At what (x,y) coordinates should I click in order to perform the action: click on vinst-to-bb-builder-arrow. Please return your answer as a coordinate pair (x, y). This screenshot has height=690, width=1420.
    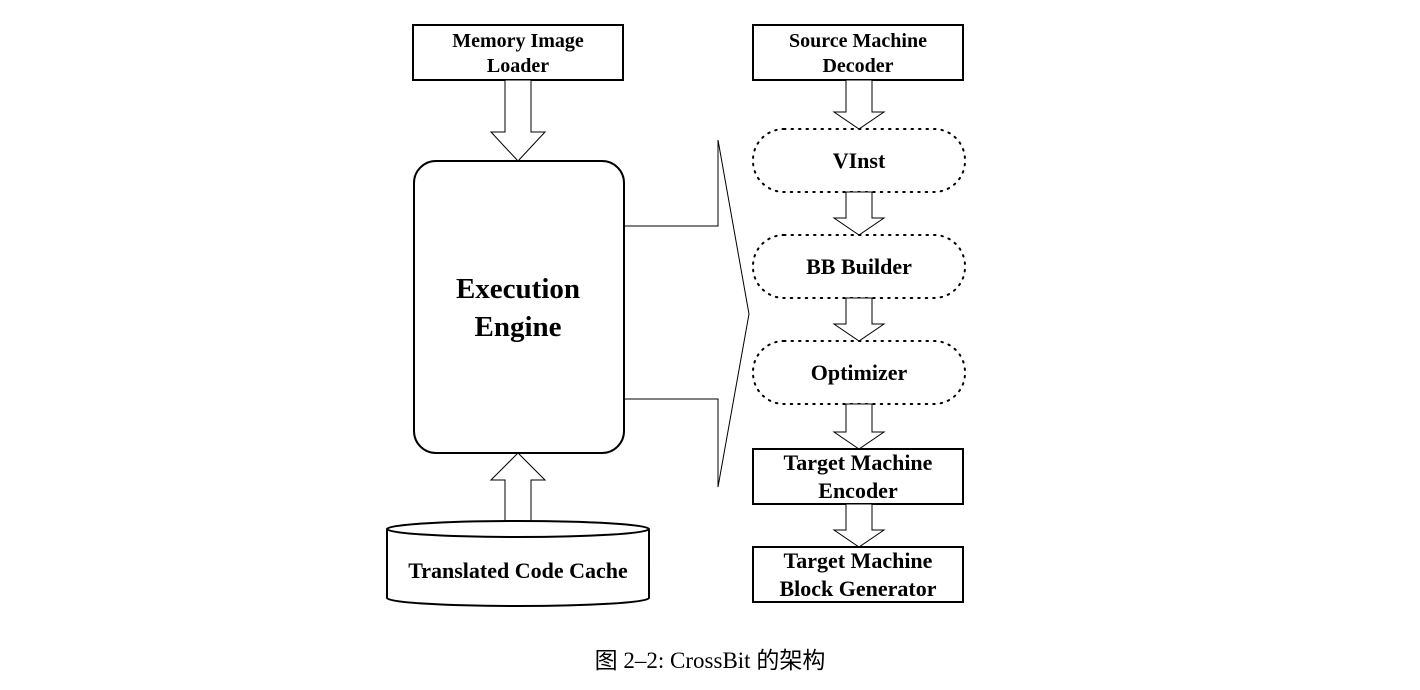
    Looking at the image, I should click on (859, 213).